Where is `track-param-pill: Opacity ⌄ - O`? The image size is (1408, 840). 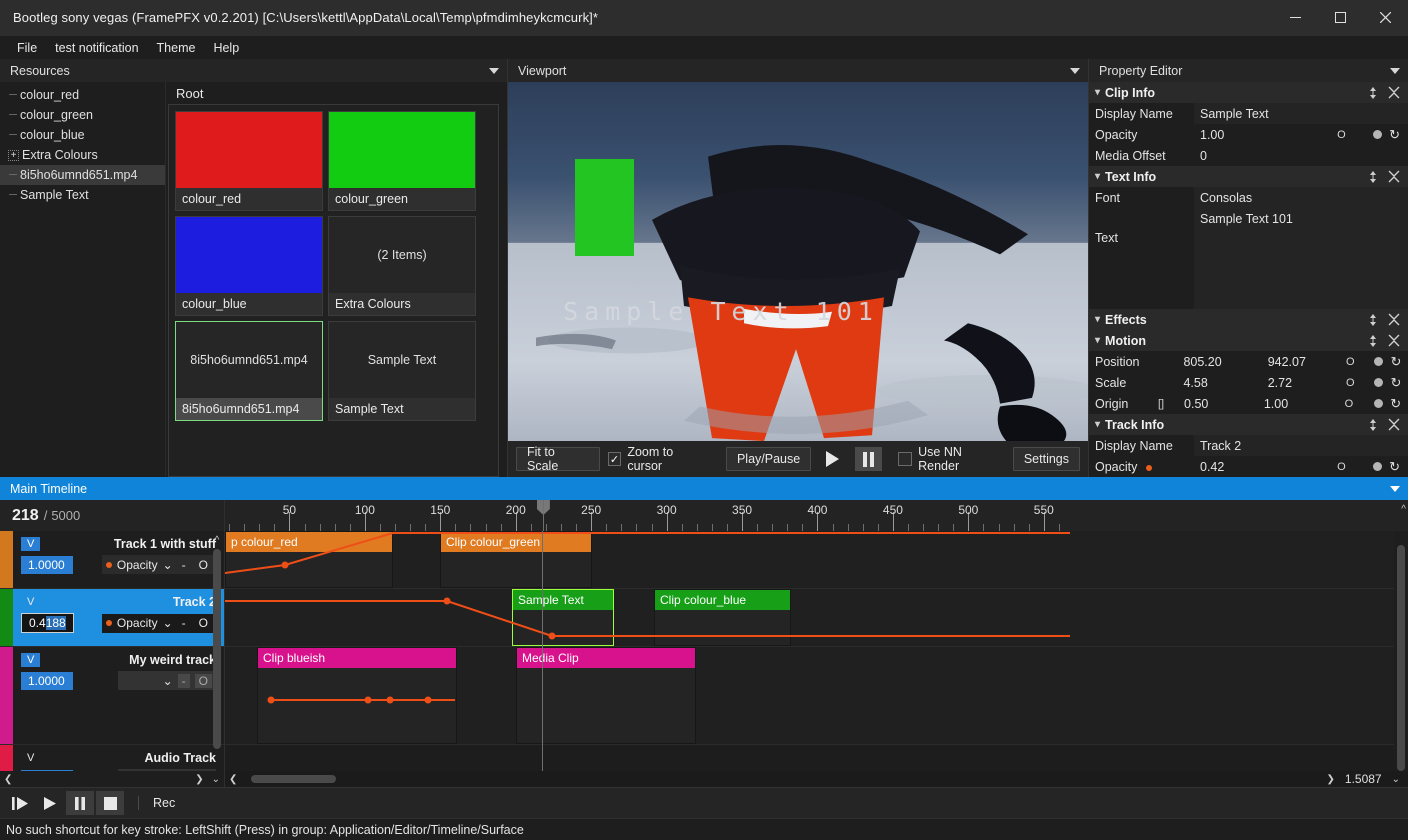
track-param-pill: Opacity ⌄ - O is located at coordinates (158, 564).